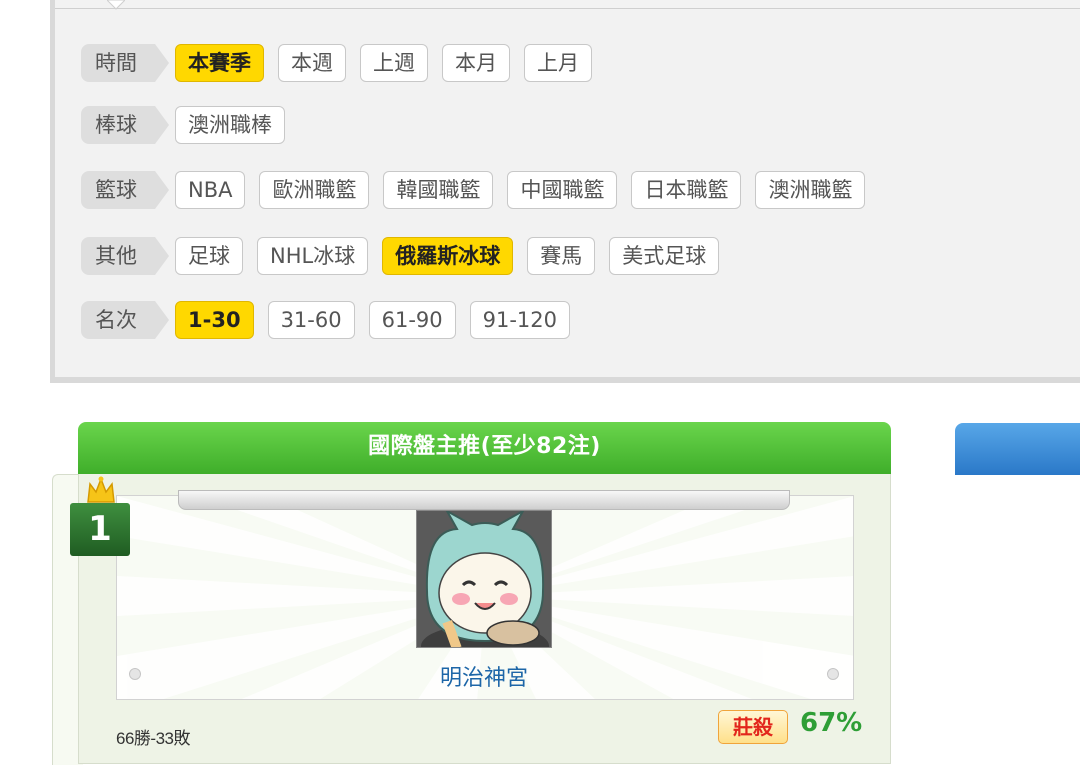  Describe the element at coordinates (230, 125) in the screenshot. I see `chip-australian-baseball: 澳洲職棒` at that location.